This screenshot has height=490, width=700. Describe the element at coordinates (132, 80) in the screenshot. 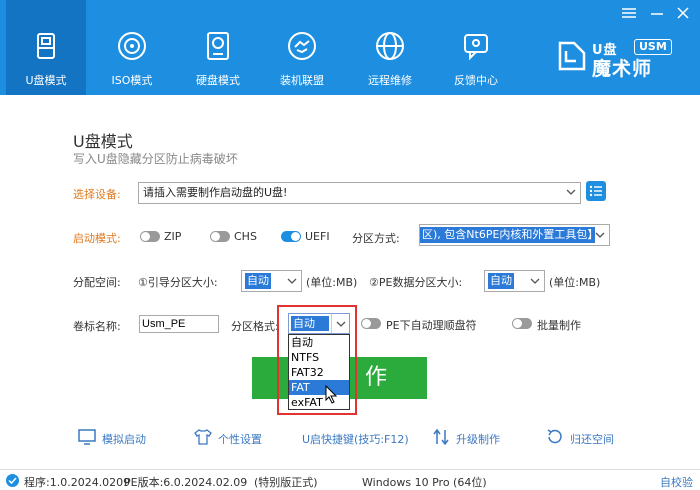

I see `nav-label: ISO模式` at that location.